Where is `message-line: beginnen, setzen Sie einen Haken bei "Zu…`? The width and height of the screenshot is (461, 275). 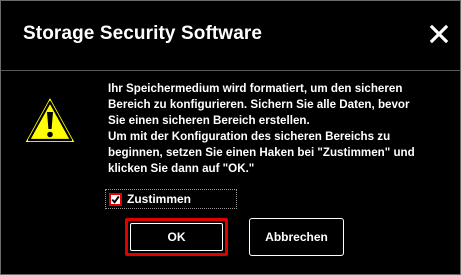
message-line: beginnen, setzen Sie einen Haken bei "Zu… is located at coordinates (261, 152).